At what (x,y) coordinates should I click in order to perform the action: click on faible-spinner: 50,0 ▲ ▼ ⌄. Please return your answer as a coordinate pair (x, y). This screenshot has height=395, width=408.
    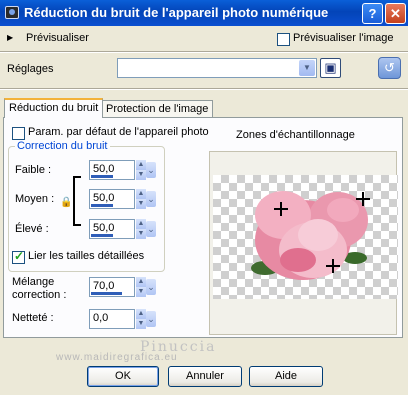
    Looking at the image, I should click on (122, 170).